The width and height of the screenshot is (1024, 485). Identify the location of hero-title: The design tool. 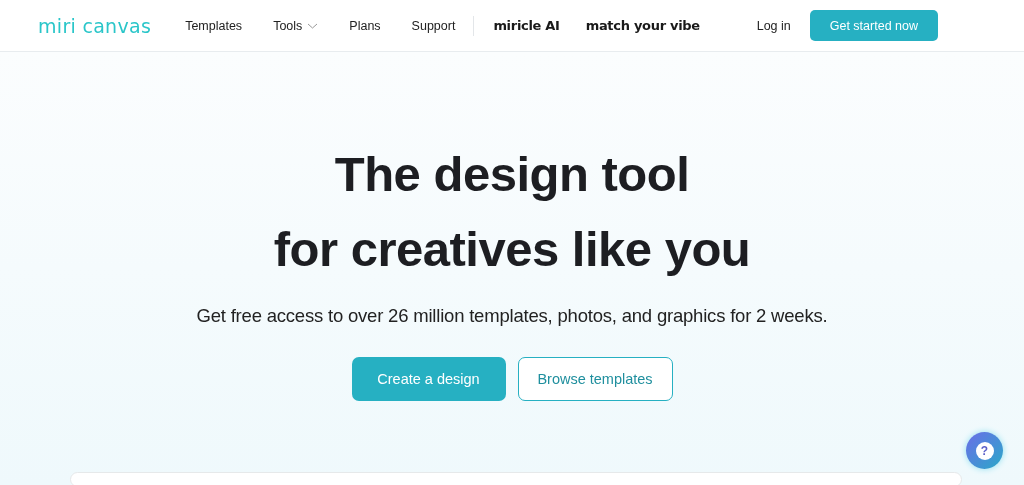
(512, 174).